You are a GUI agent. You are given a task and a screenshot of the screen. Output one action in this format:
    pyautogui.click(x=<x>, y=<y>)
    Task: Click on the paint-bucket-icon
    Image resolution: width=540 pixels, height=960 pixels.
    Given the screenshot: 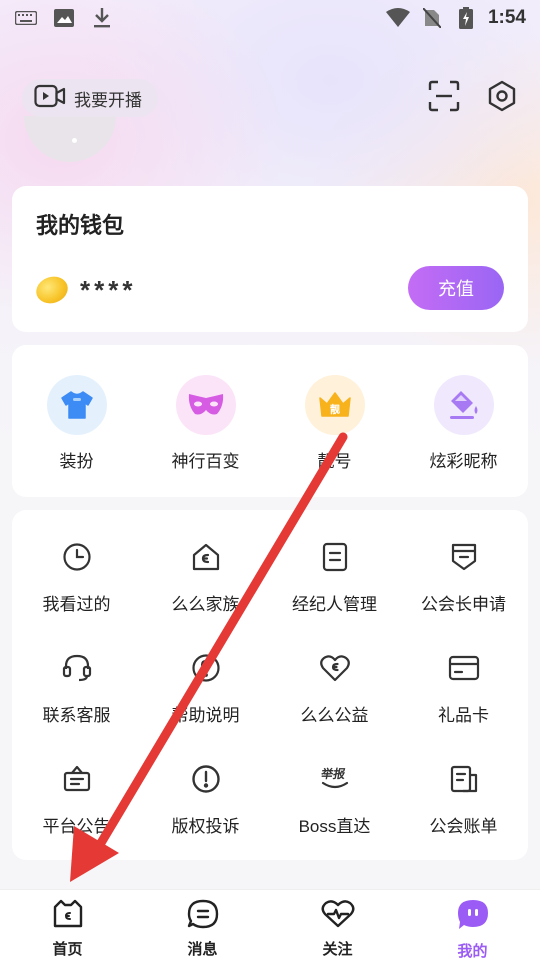 What is the action you would take?
    pyautogui.click(x=463, y=405)
    